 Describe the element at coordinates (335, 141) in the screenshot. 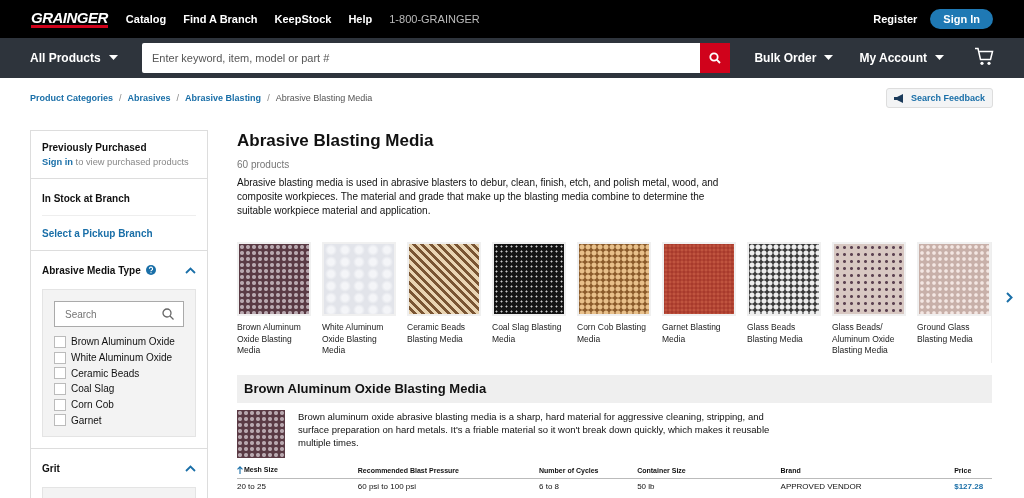

I see `page-title: Abrasive Blasting Media` at that location.